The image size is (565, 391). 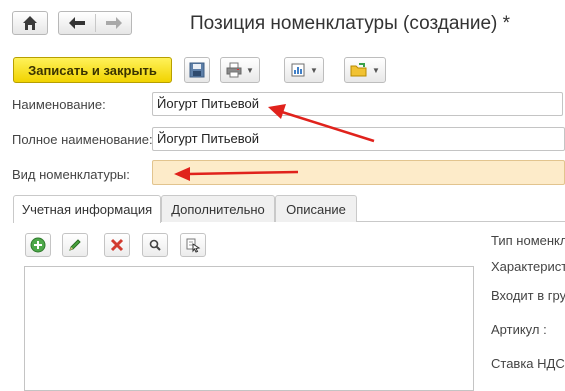 What do you see at coordinates (321, 123) in the screenshot?
I see `annotation-arrow-name` at bounding box center [321, 123].